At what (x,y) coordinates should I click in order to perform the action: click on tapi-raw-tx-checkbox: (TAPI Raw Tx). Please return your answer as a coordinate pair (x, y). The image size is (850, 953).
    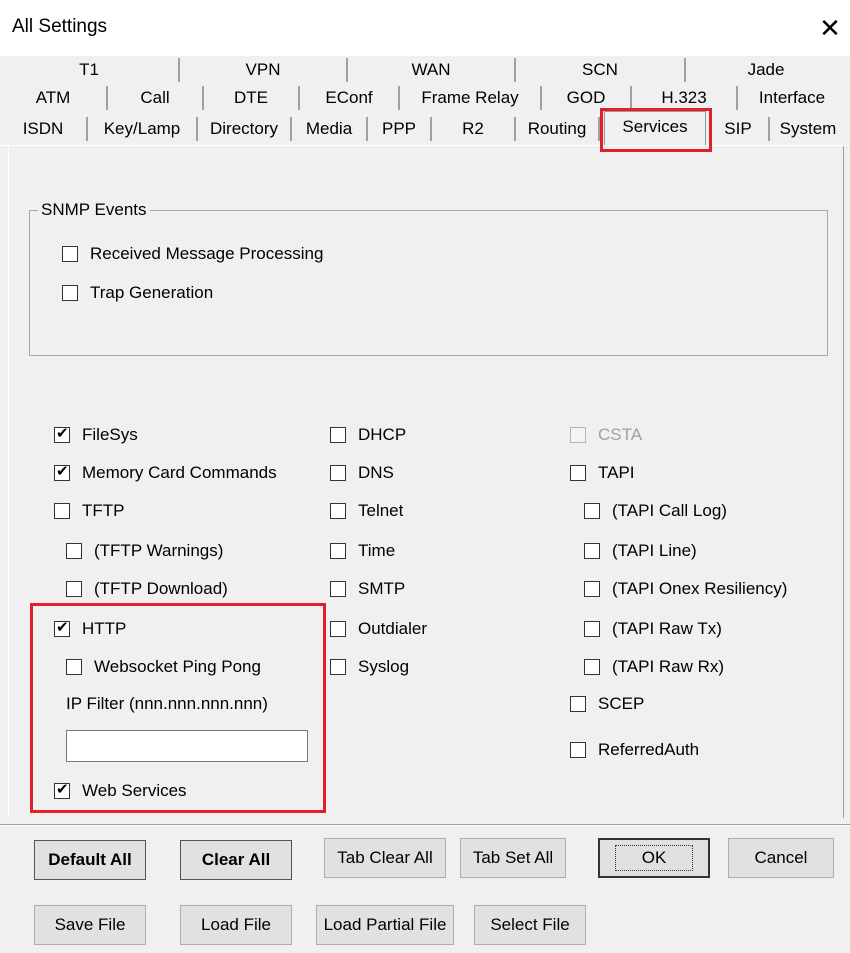
    Looking at the image, I should click on (653, 629).